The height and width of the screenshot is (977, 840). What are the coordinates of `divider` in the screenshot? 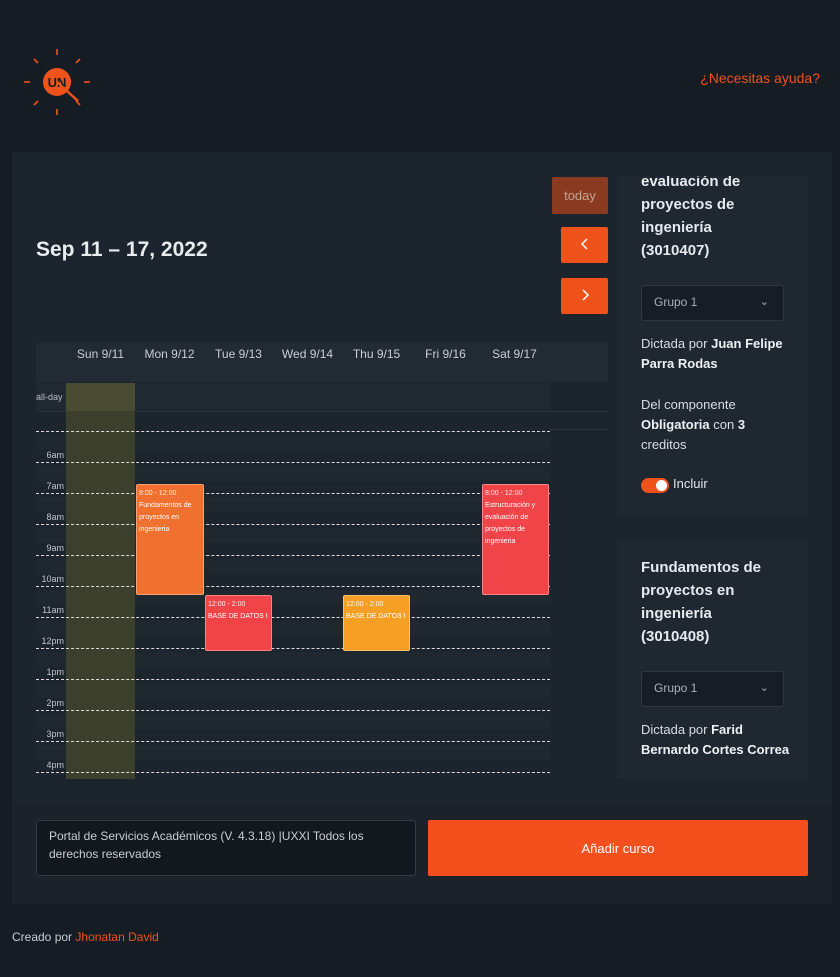 It's located at (579, 429).